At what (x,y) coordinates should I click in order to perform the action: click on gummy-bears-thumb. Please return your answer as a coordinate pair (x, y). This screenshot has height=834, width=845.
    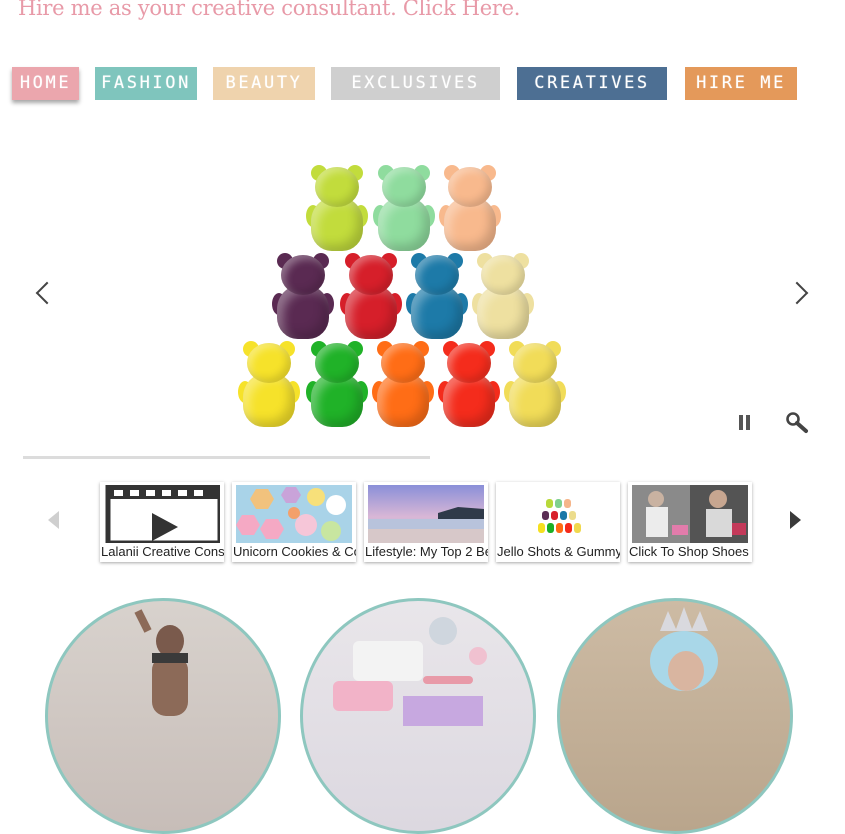
    Looking at the image, I should click on (558, 514).